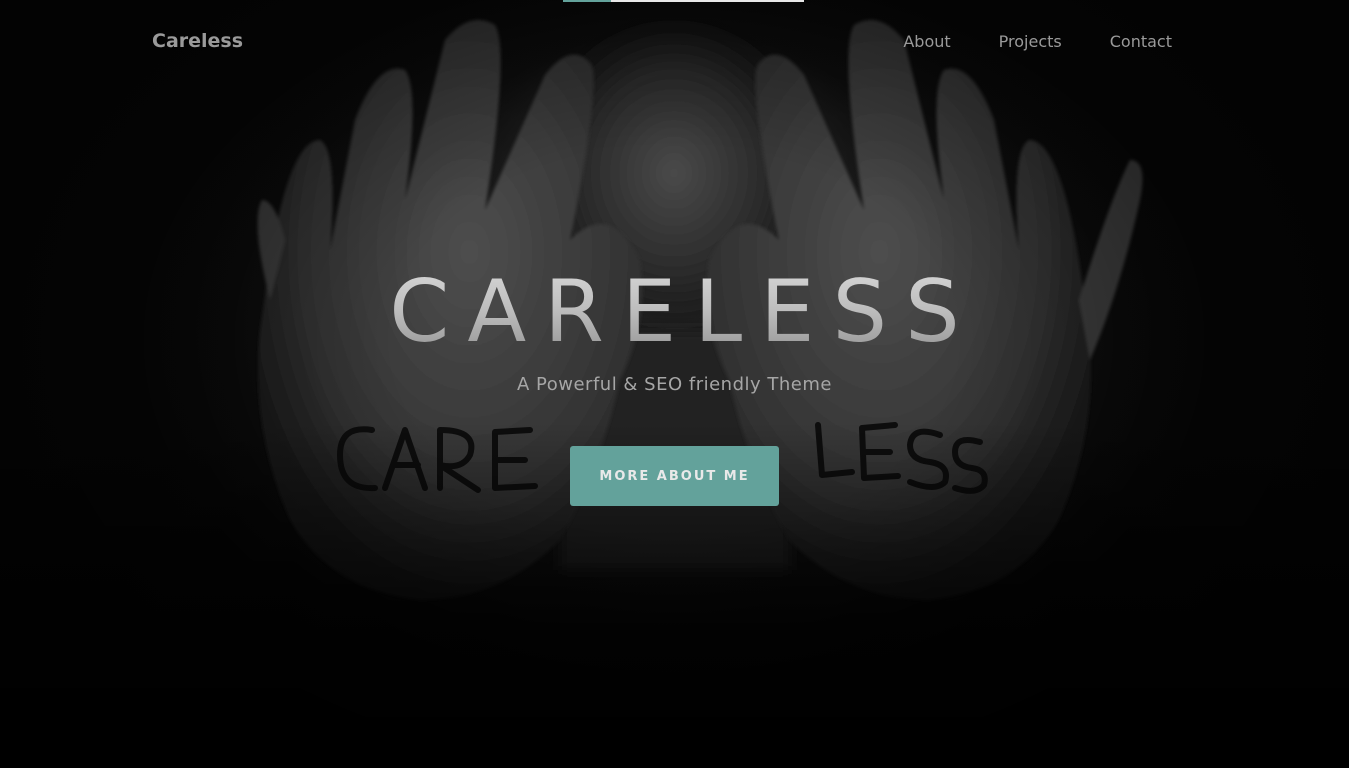  Describe the element at coordinates (1030, 41) in the screenshot. I see `nav-link-projects: Projects` at that location.